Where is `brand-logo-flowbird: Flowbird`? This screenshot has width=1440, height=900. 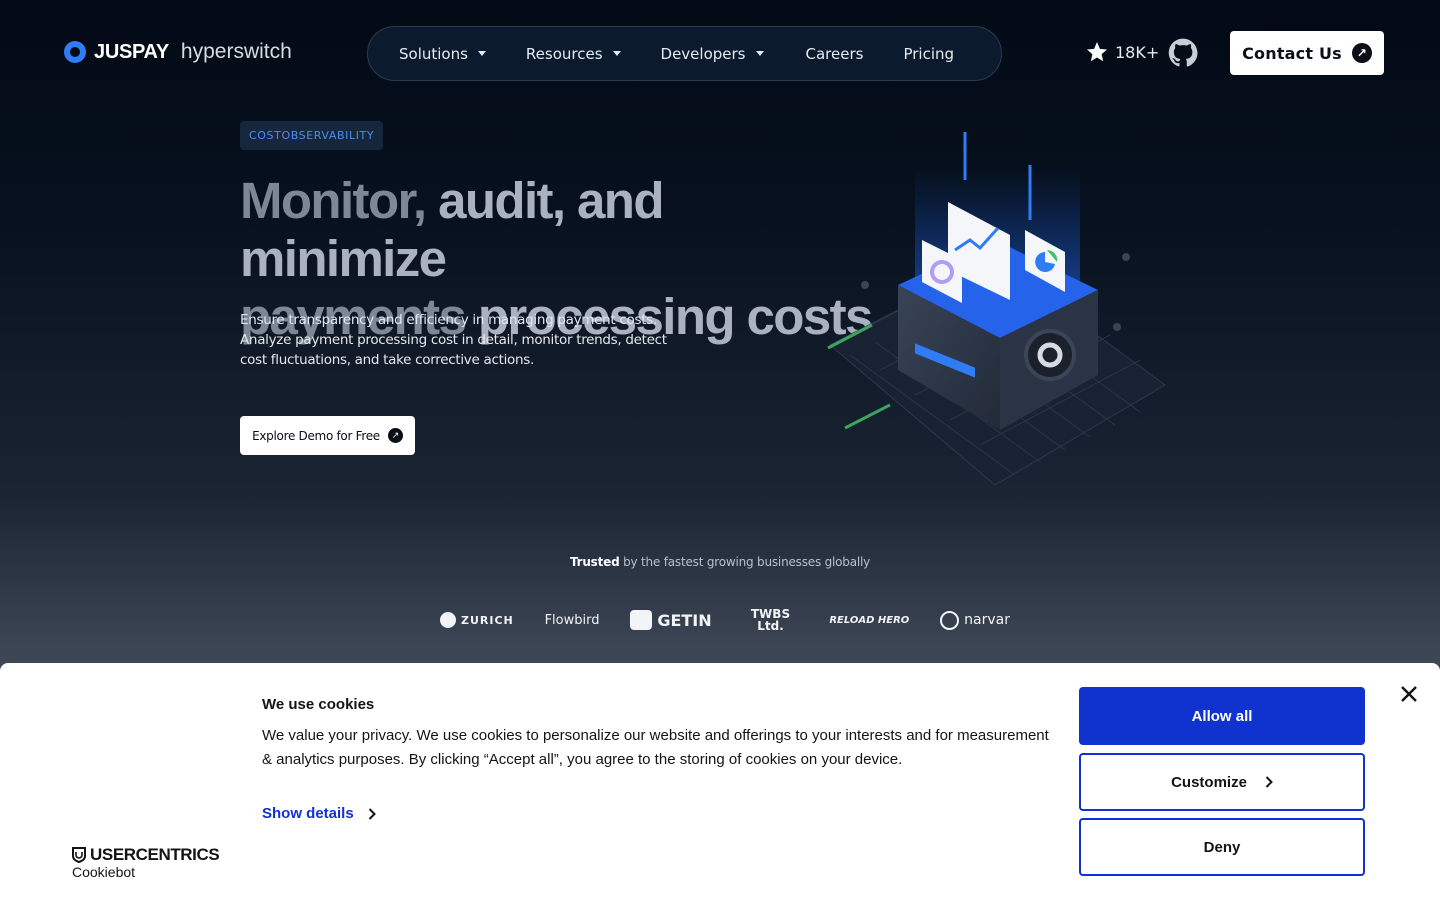
brand-logo-flowbird: Flowbird is located at coordinates (572, 620).